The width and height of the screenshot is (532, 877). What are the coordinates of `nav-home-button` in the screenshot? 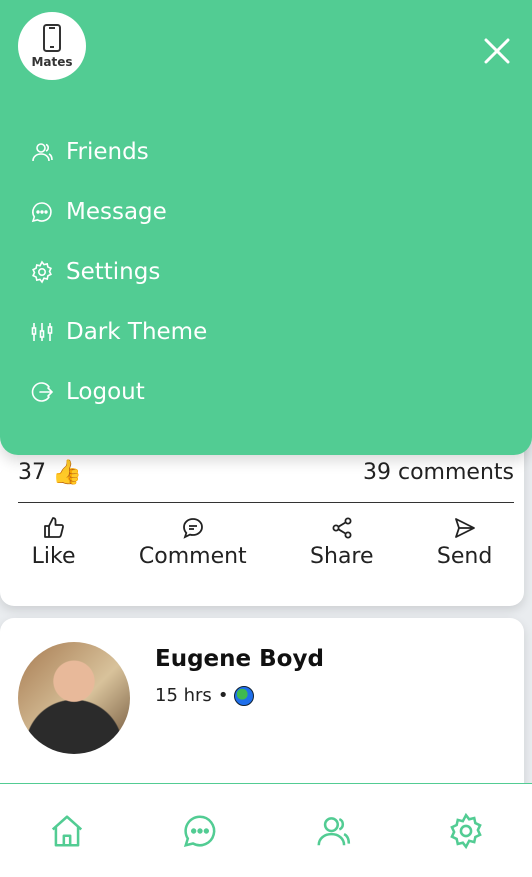 It's located at (67, 831).